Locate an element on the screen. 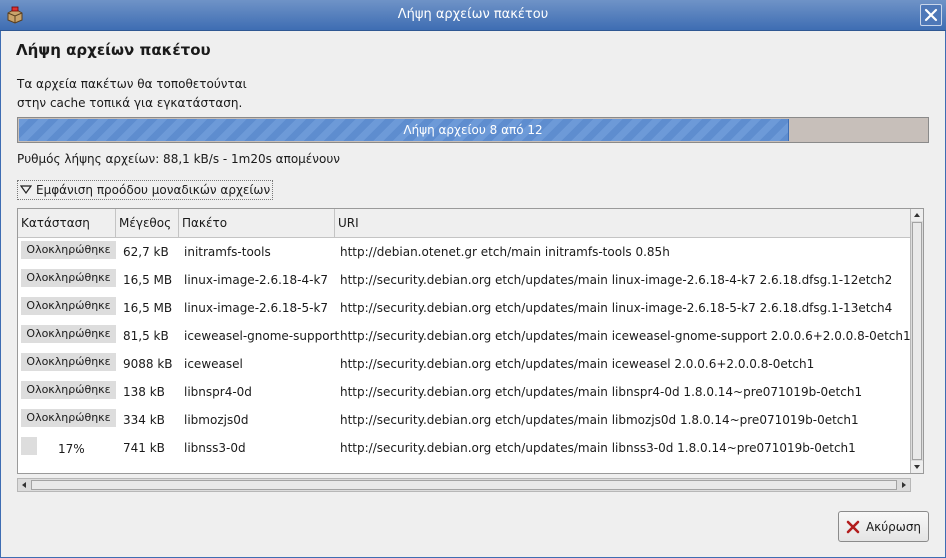 Image resolution: width=946 pixels, height=558 pixels. description-line-2: στην cache τοπικά για εγκατάσταση. is located at coordinates (130, 103).